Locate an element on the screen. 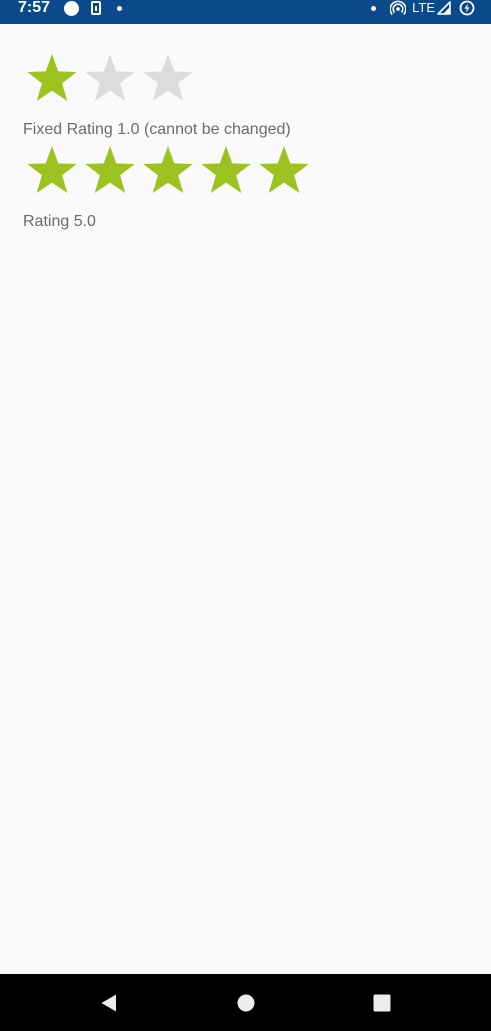 The height and width of the screenshot is (1031, 491). fixed-rating-label: Fixed Rating 1.0 (cannot be changed) is located at coordinates (157, 129).